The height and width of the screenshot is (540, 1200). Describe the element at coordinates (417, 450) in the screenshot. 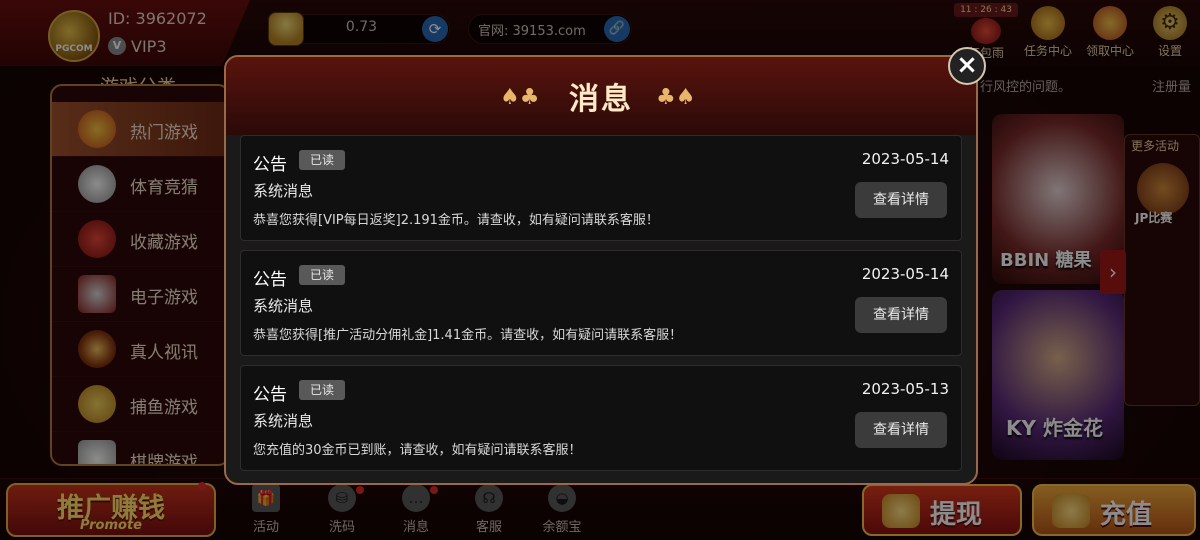

I see `message-body: 您充值的30金币已到账，请查收，如有疑问请联系客服！` at that location.